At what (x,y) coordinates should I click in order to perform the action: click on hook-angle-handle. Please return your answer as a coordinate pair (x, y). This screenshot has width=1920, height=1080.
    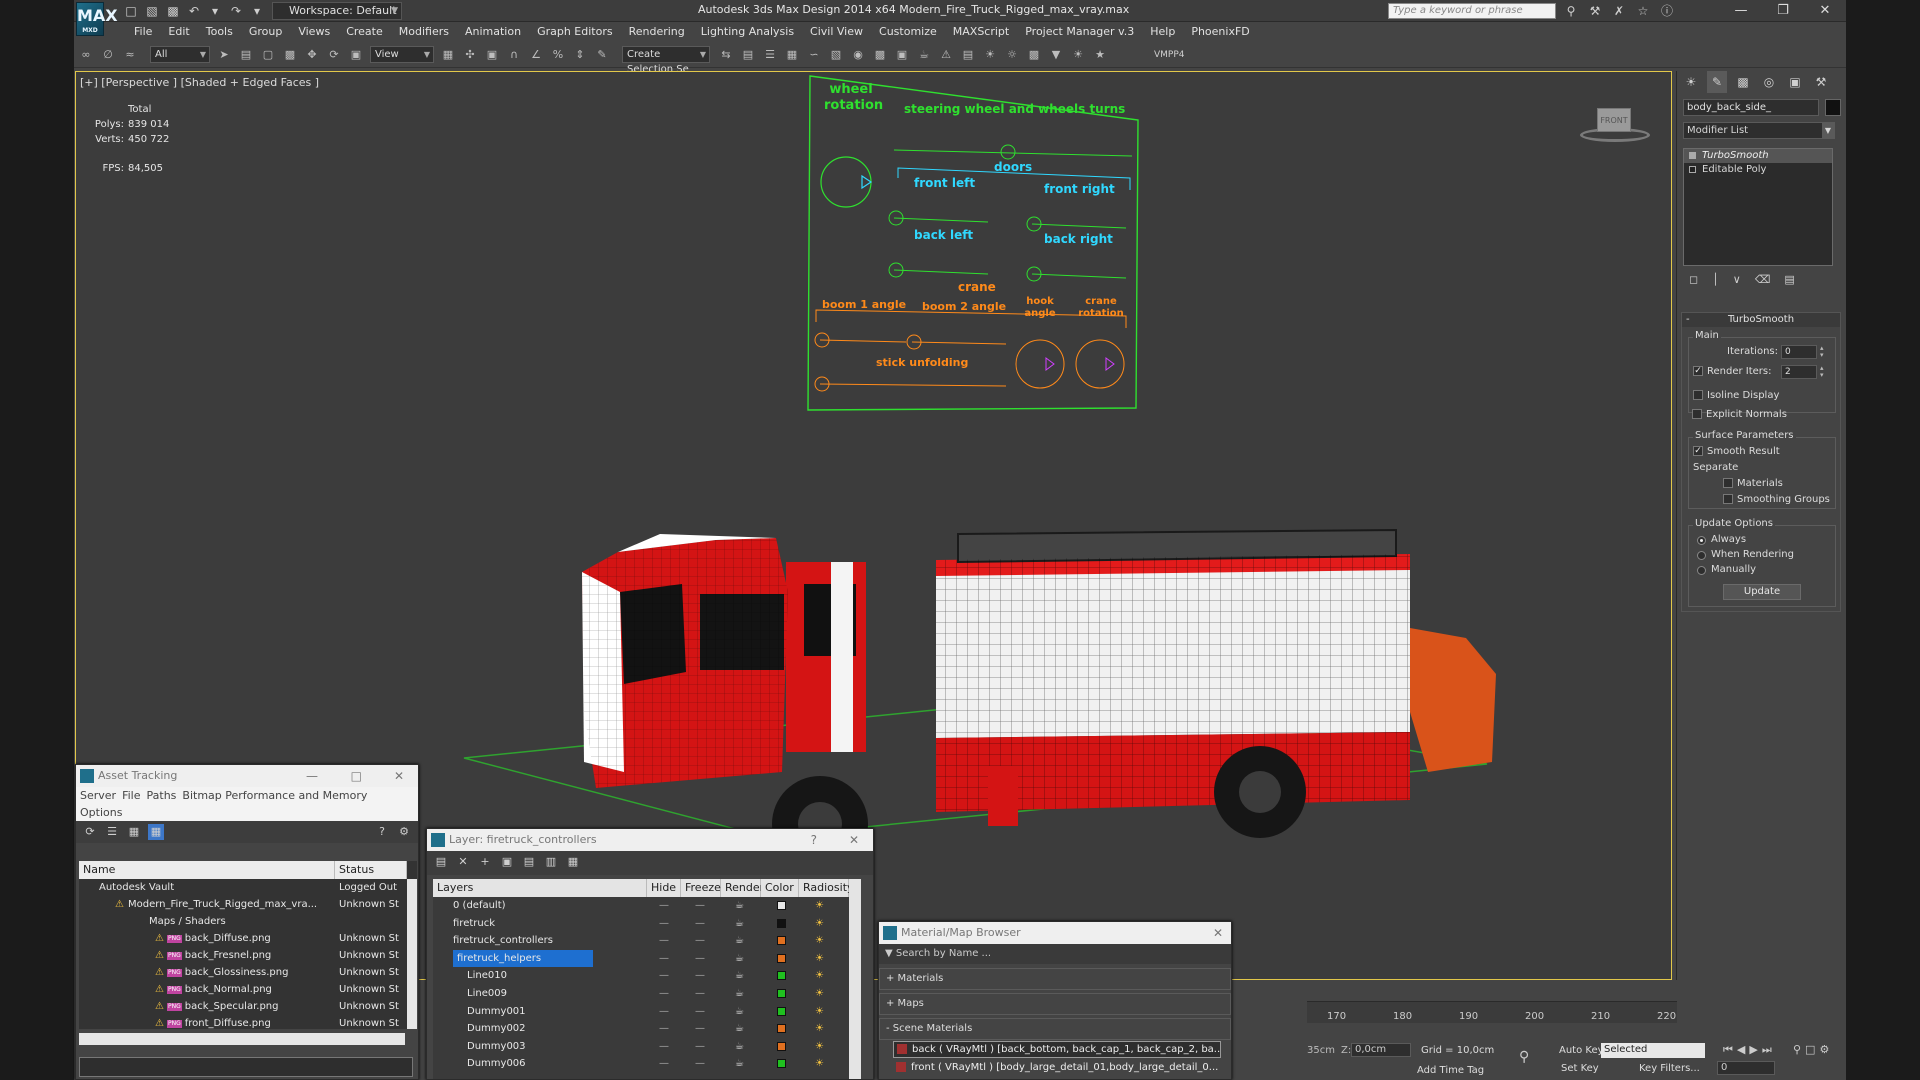
    Looking at the image, I should click on (1050, 364).